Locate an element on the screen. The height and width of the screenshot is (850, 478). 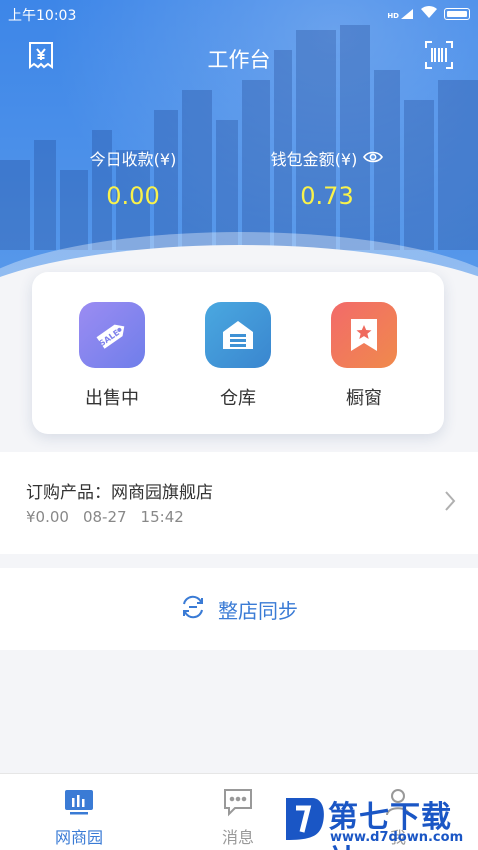
watermark-url: www.d7down.com is located at coordinates (397, 837).